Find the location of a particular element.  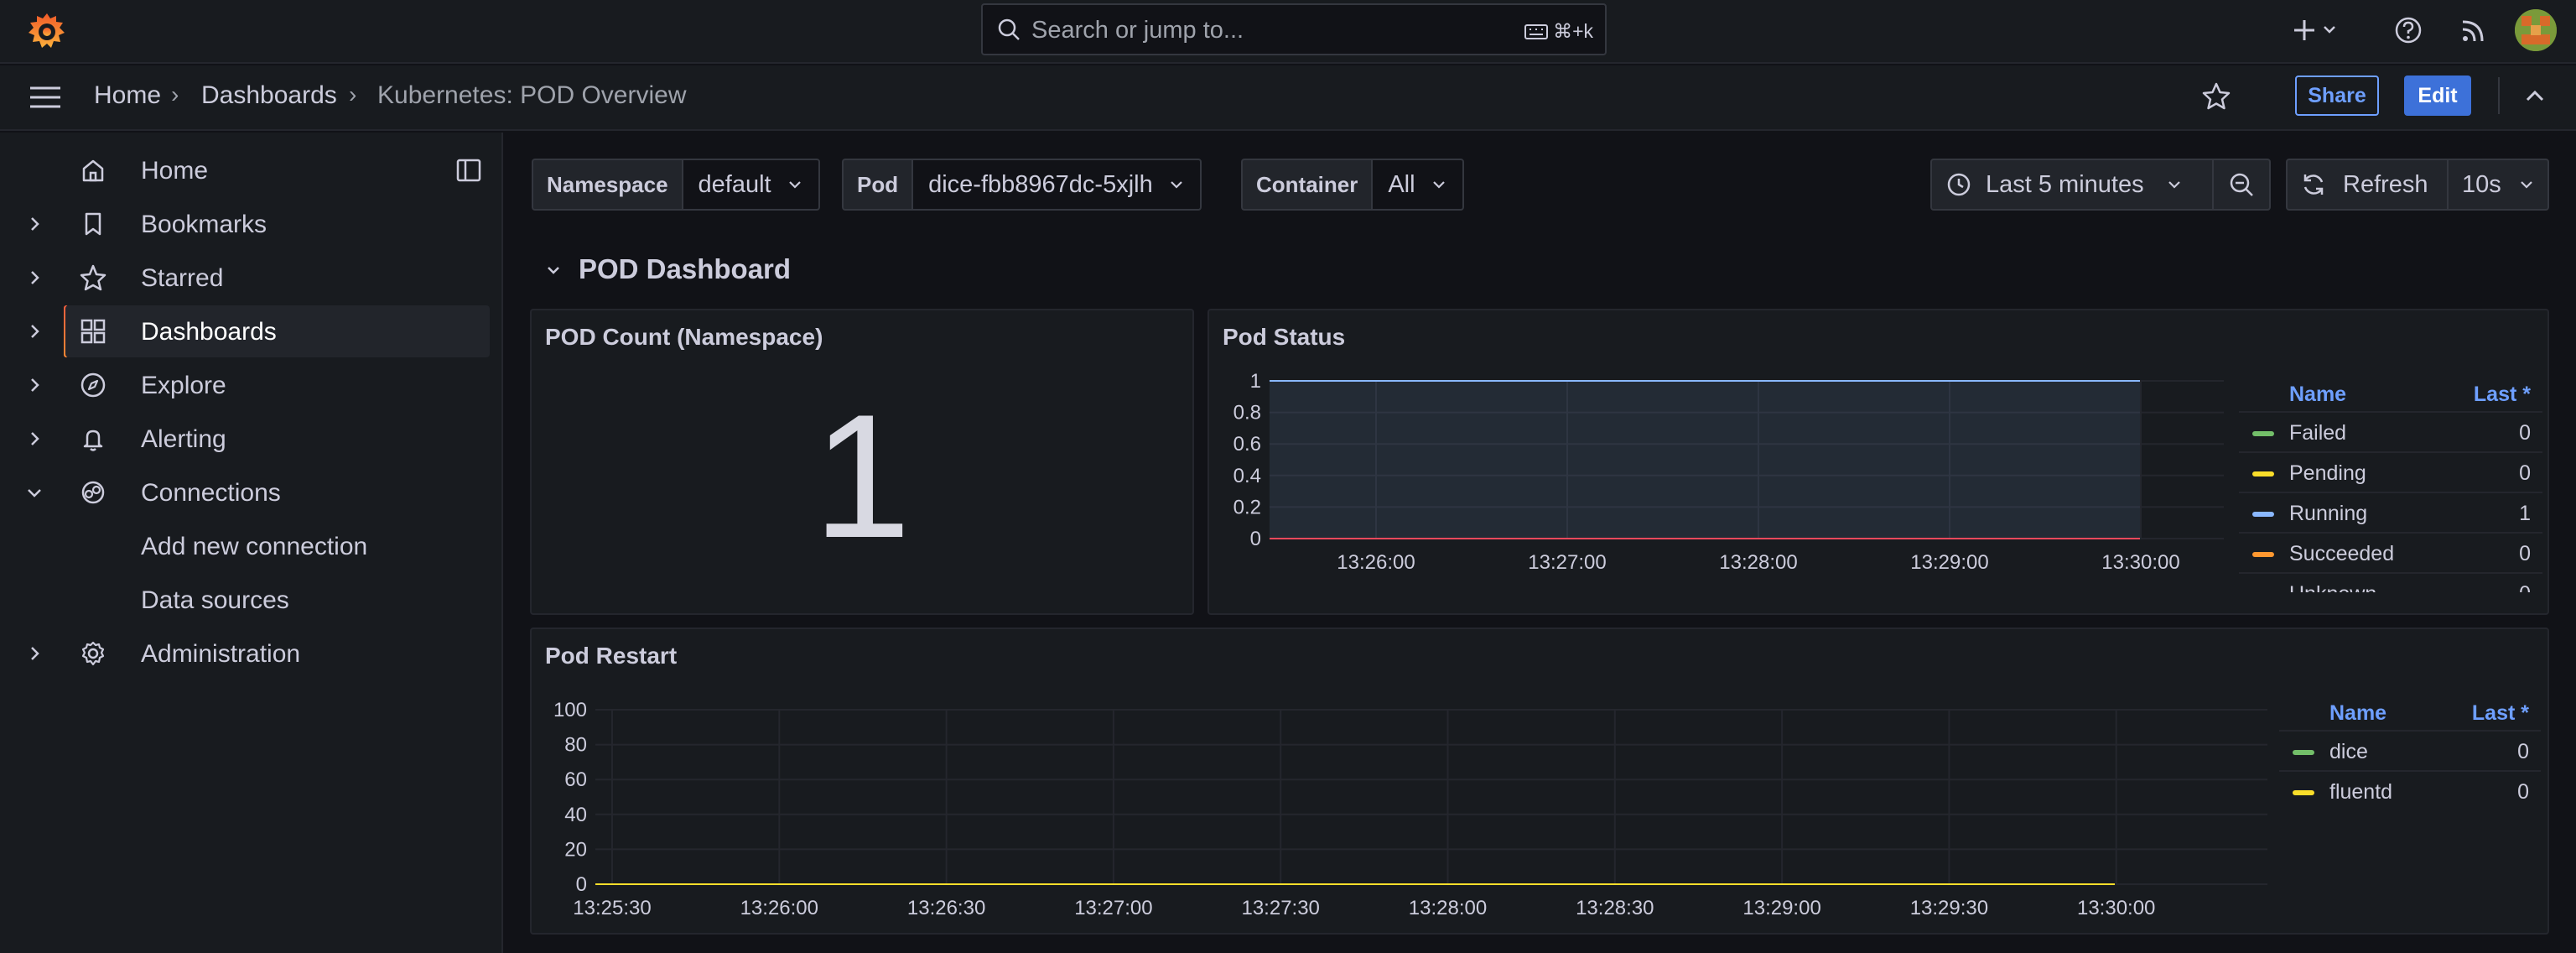

refresh-interval-label: 10s is located at coordinates (2481, 184).